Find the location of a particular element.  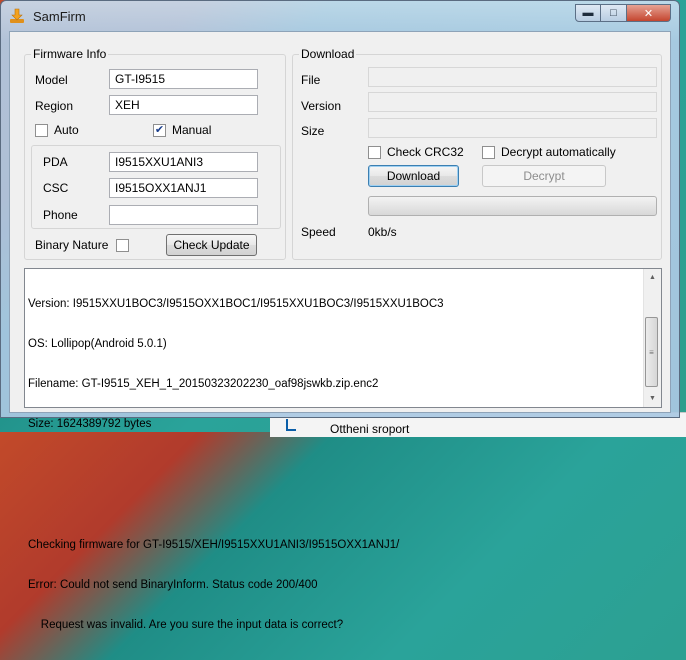

title-bar: SamFirm ▬ □ ✕ is located at coordinates (340, 16).